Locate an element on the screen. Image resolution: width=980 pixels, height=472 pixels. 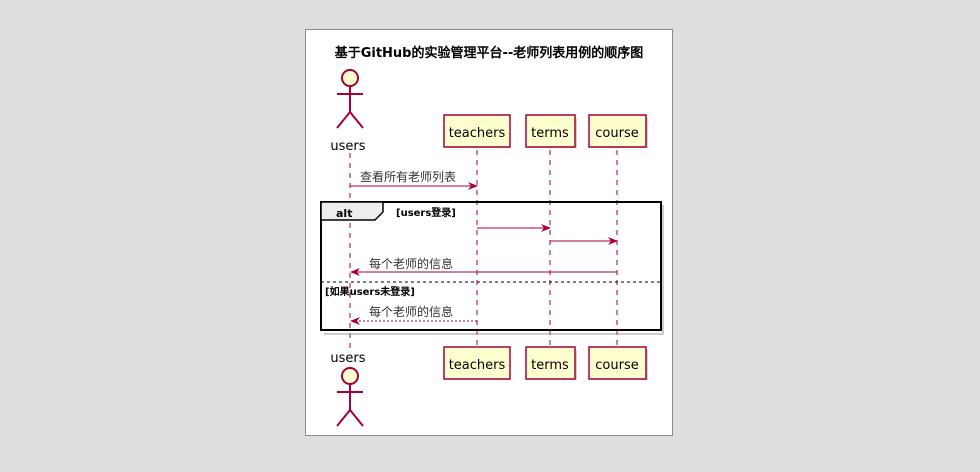
actor-bottom-label: users is located at coordinates (347, 358).